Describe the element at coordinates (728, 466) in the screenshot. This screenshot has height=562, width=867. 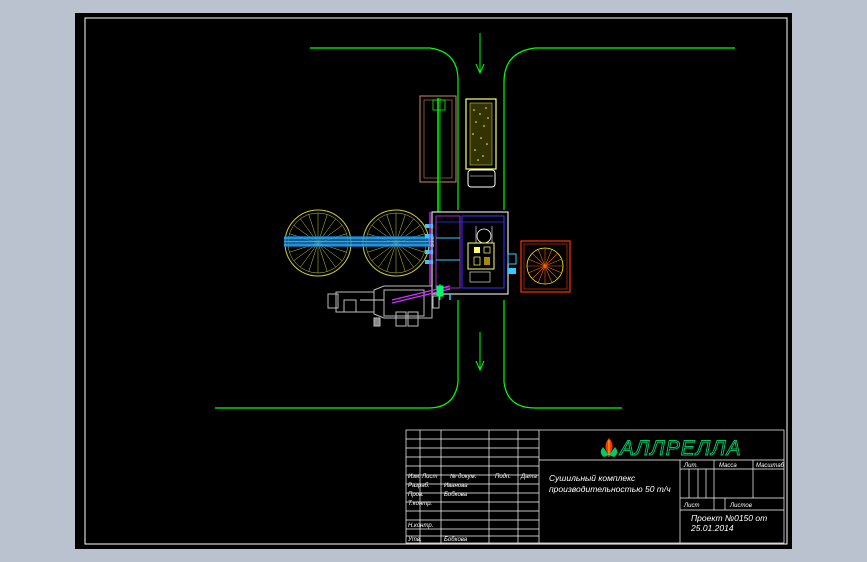
I see `header-mass: Масса` at that location.